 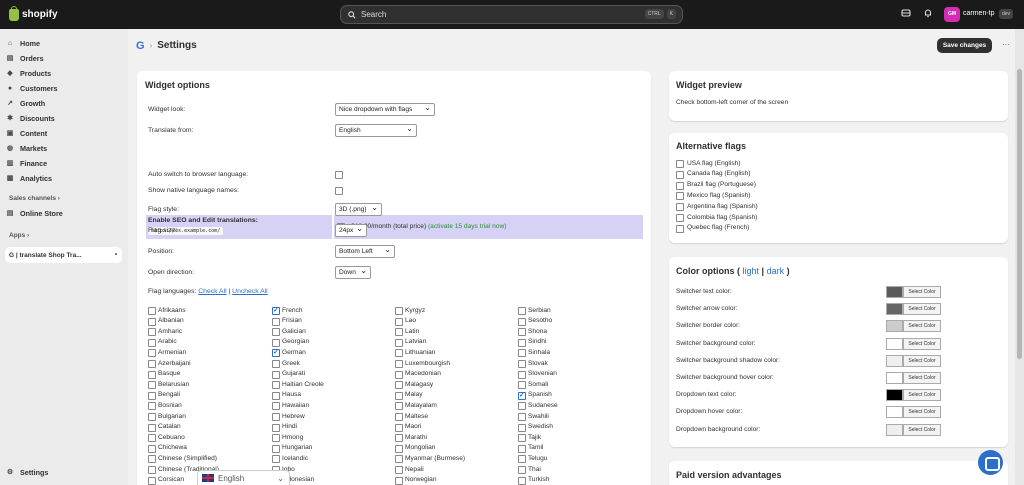 What do you see at coordinates (365, 251) in the screenshot?
I see `position-select: Bottom Left` at bounding box center [365, 251].